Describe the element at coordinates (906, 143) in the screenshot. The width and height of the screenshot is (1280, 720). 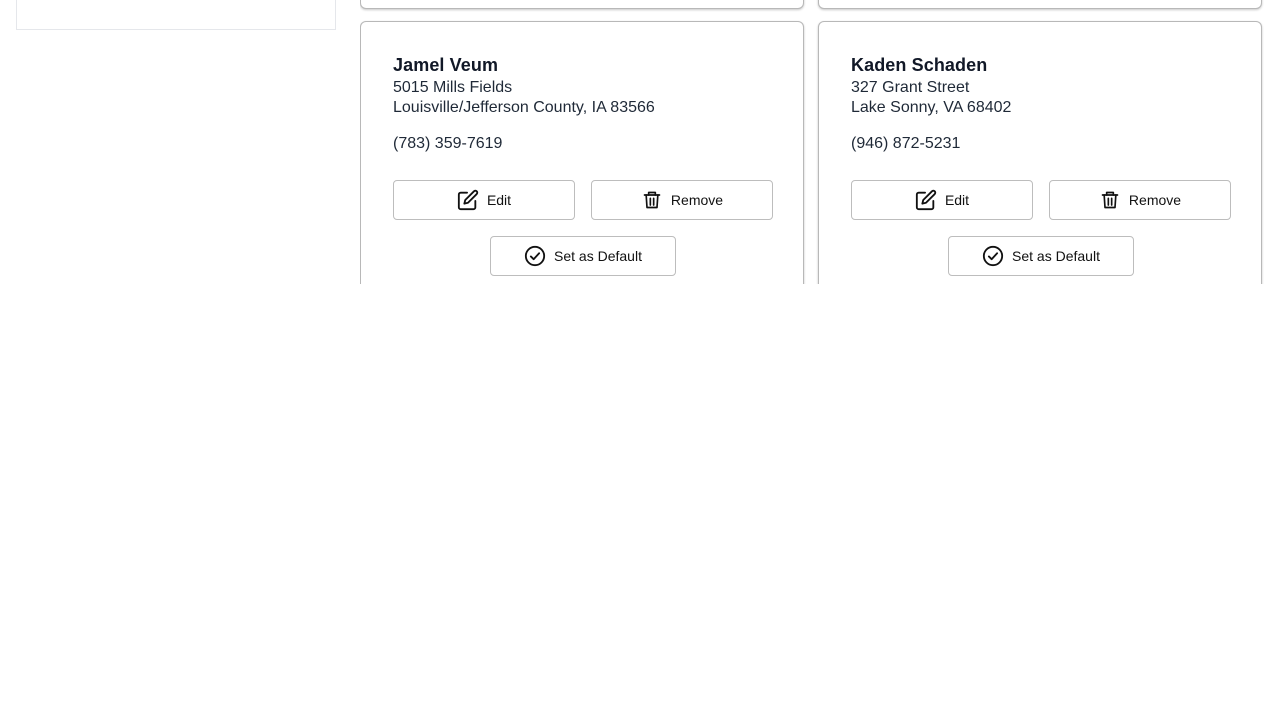
I see `address-phone: (946) 872-5231` at that location.